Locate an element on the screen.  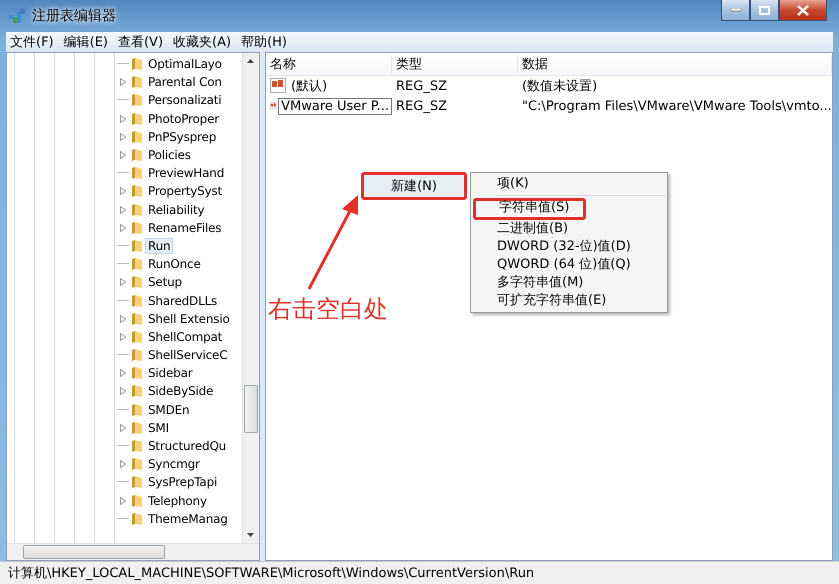
tree-item: Policies is located at coordinates (169, 155).